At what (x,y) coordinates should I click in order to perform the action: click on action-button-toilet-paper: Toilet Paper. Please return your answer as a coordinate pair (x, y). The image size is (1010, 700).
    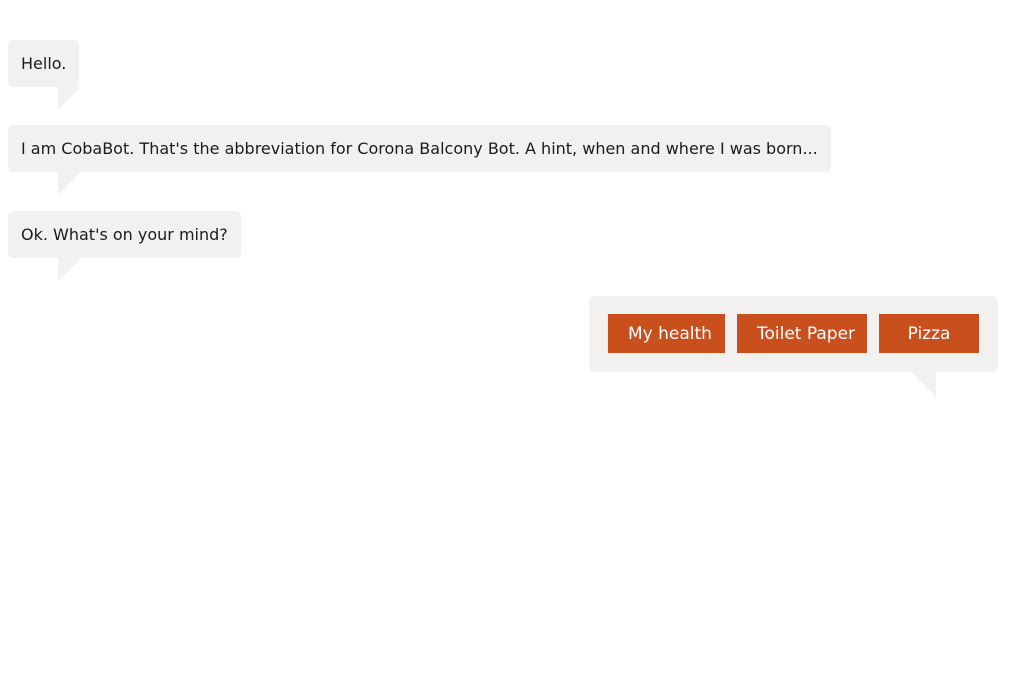
    Looking at the image, I should click on (802, 333).